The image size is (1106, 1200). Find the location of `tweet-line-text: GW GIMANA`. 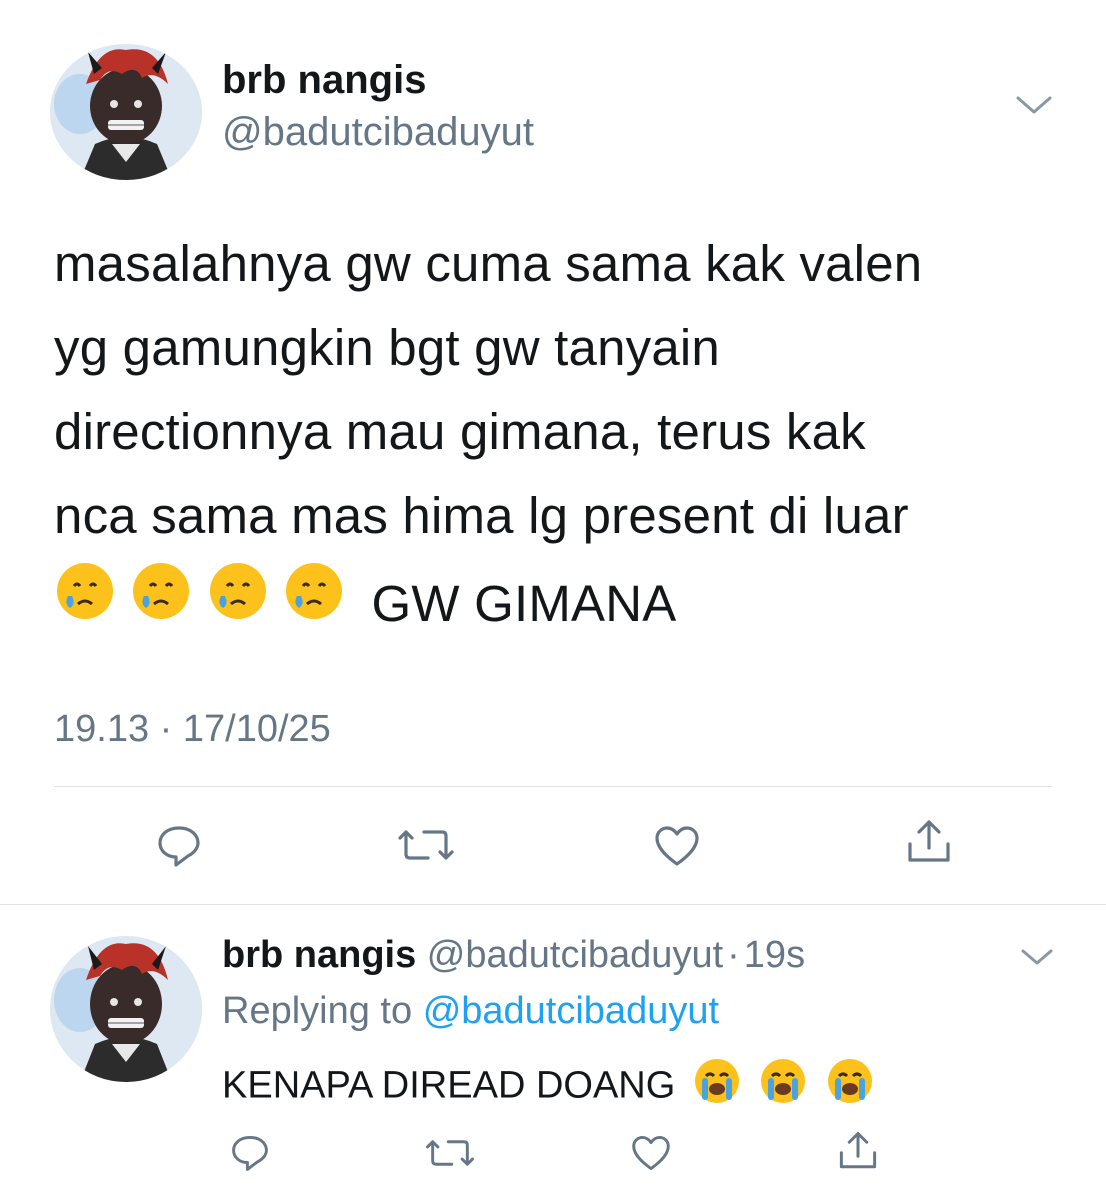

tweet-line-text: GW GIMANA is located at coordinates (524, 603).